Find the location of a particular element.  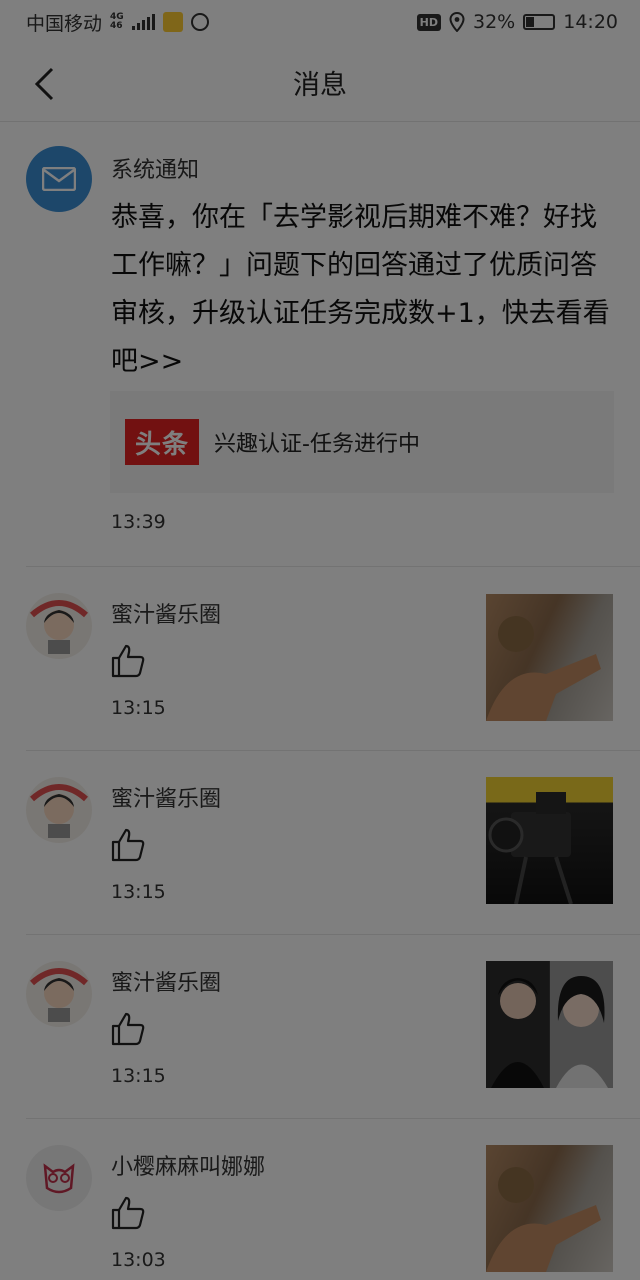

page-title: 消息 is located at coordinates (320, 85).